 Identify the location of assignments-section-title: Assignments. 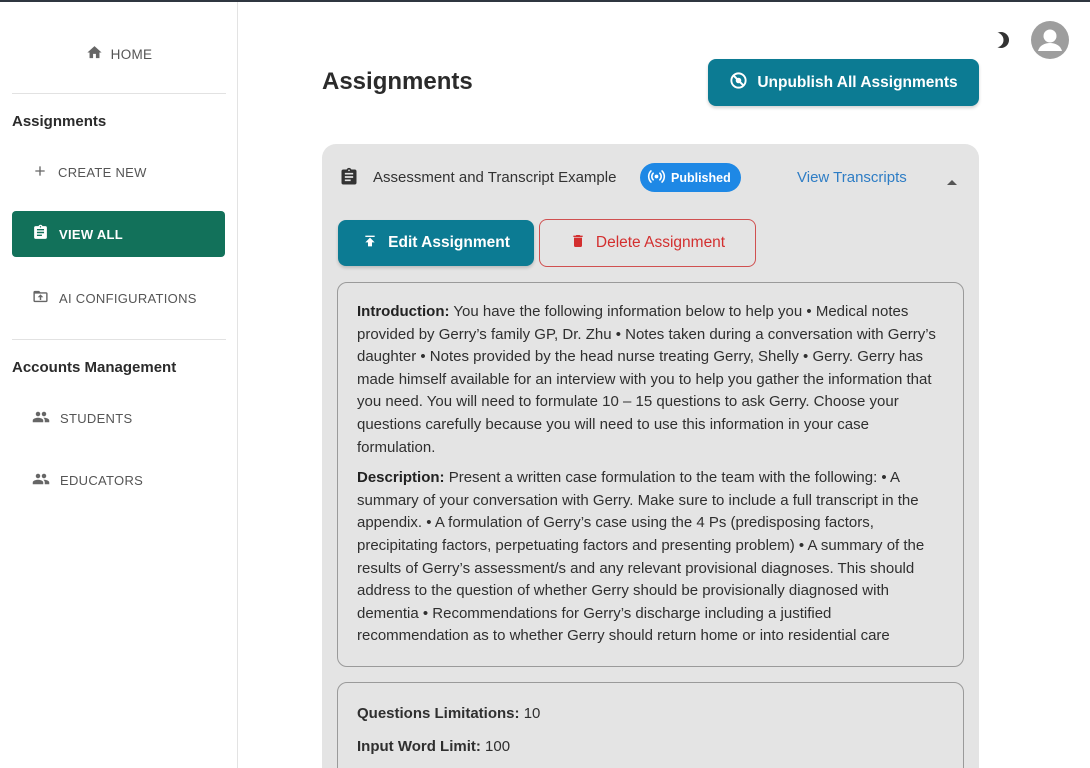
(59, 121).